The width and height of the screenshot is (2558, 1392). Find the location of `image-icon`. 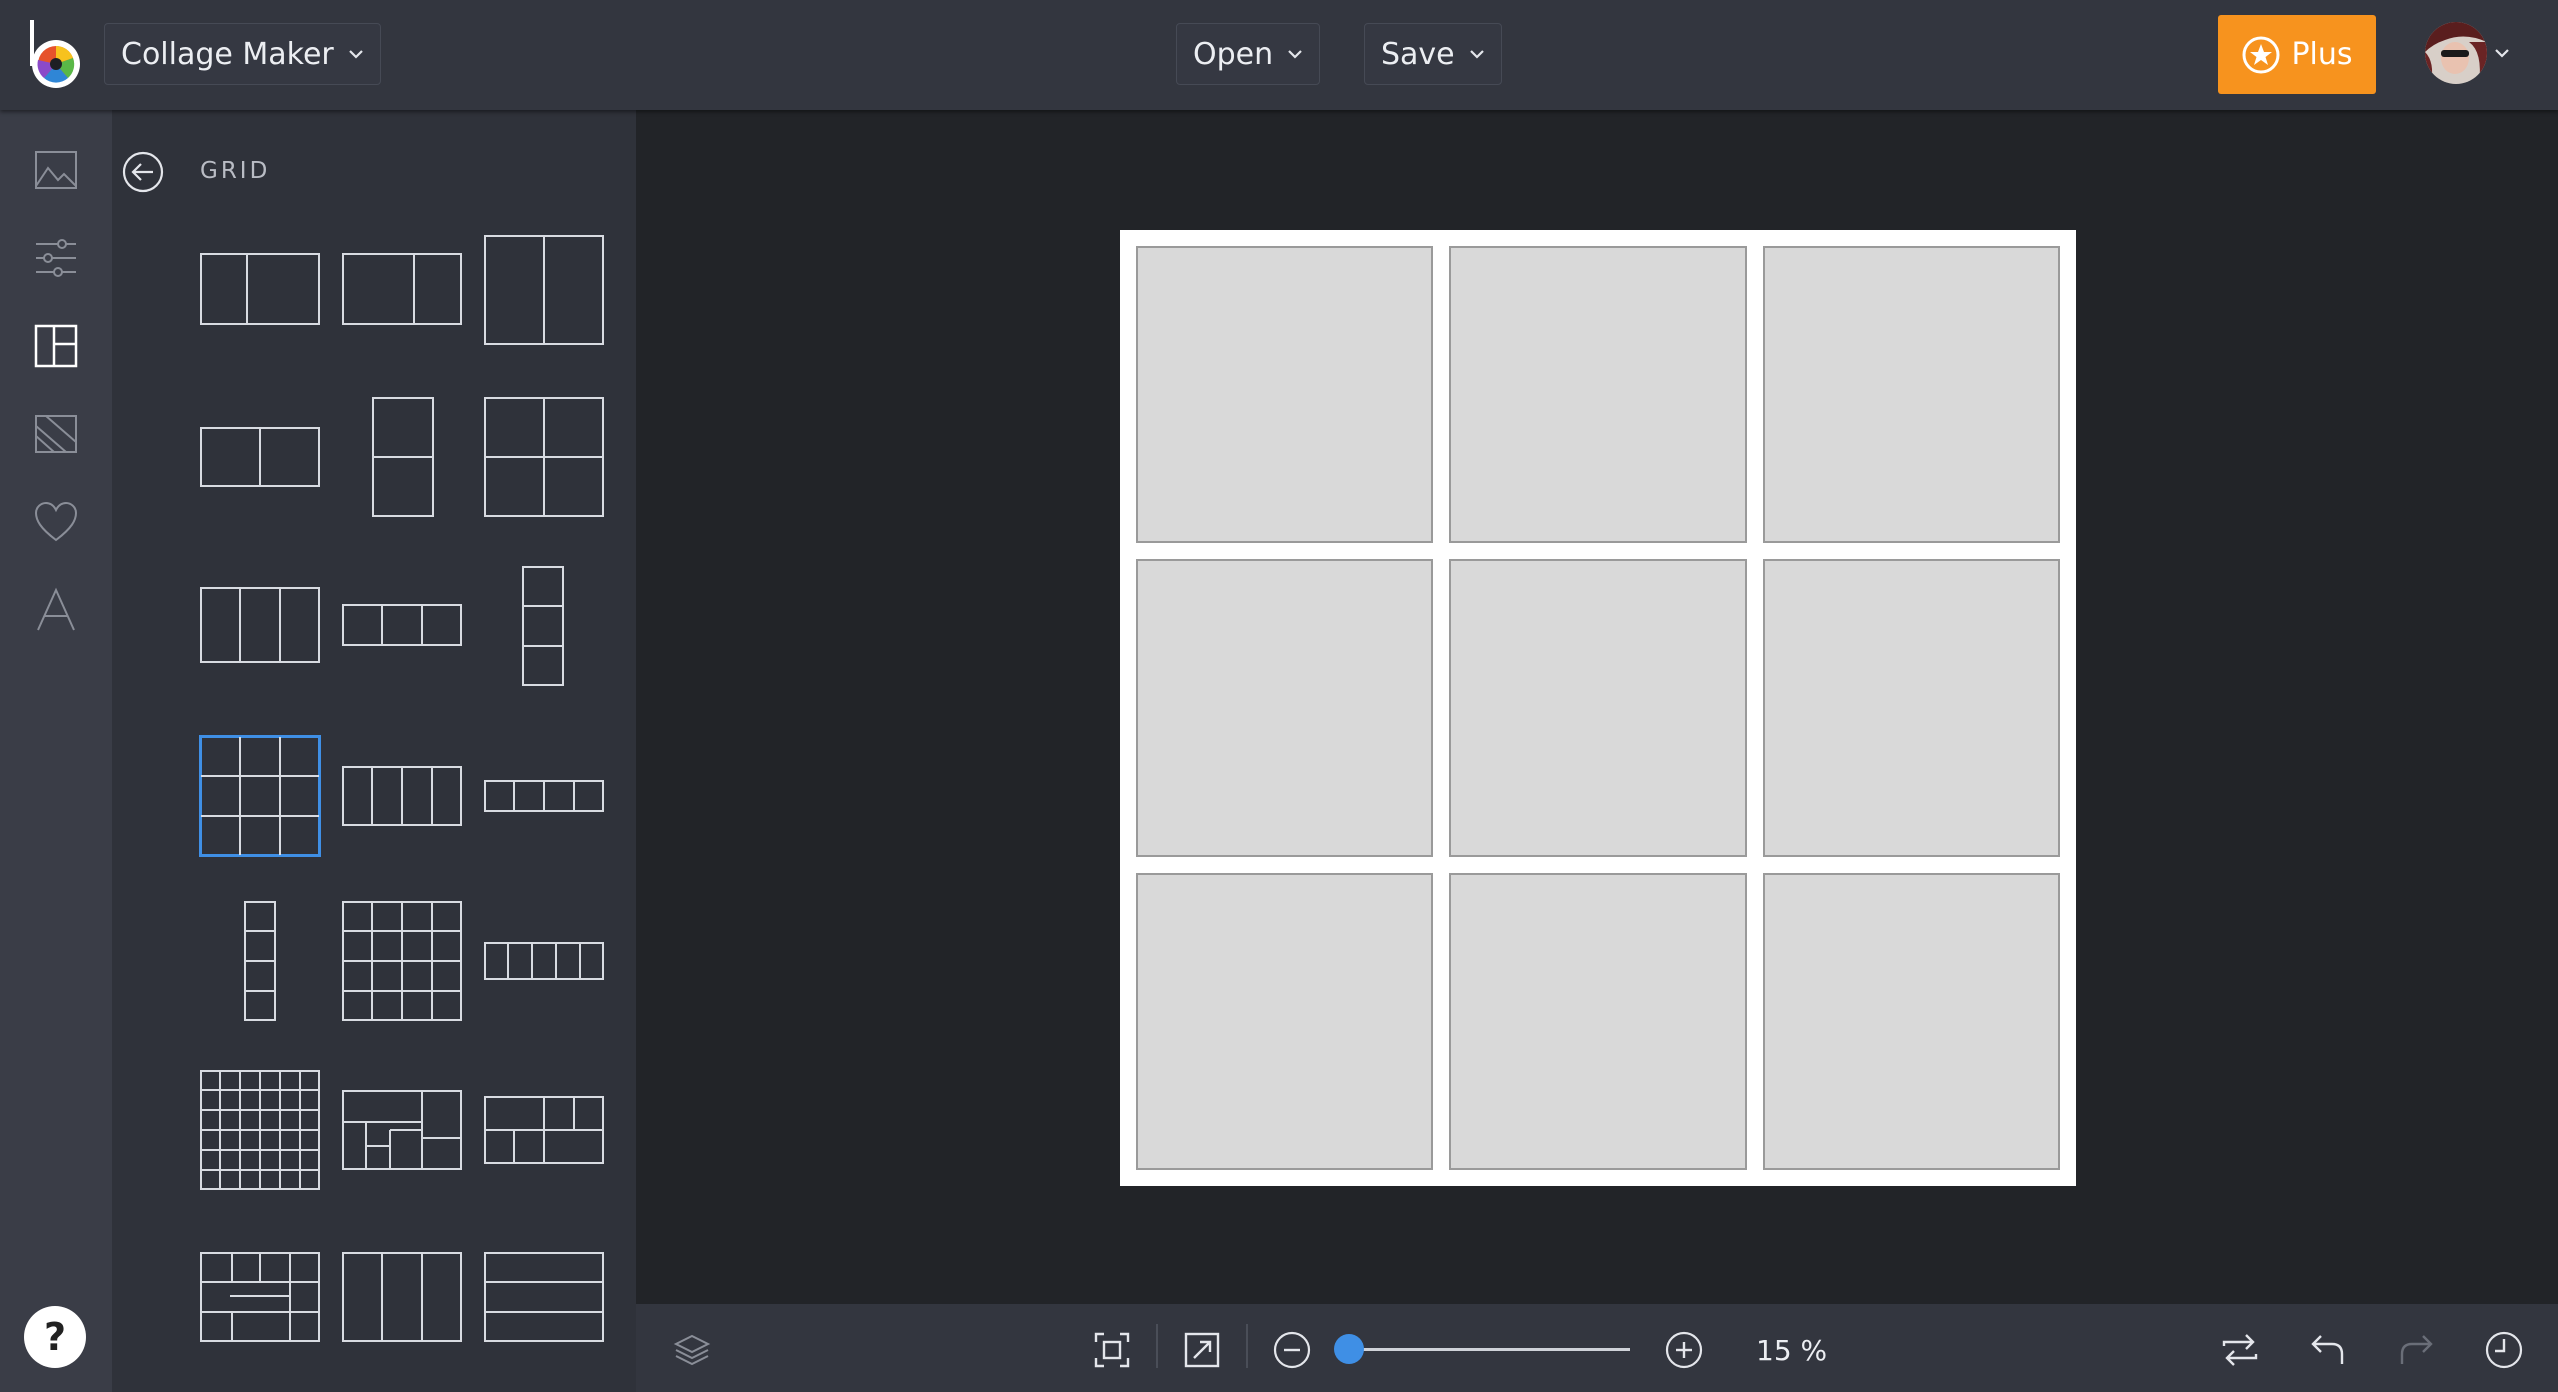

image-icon is located at coordinates (56, 170).